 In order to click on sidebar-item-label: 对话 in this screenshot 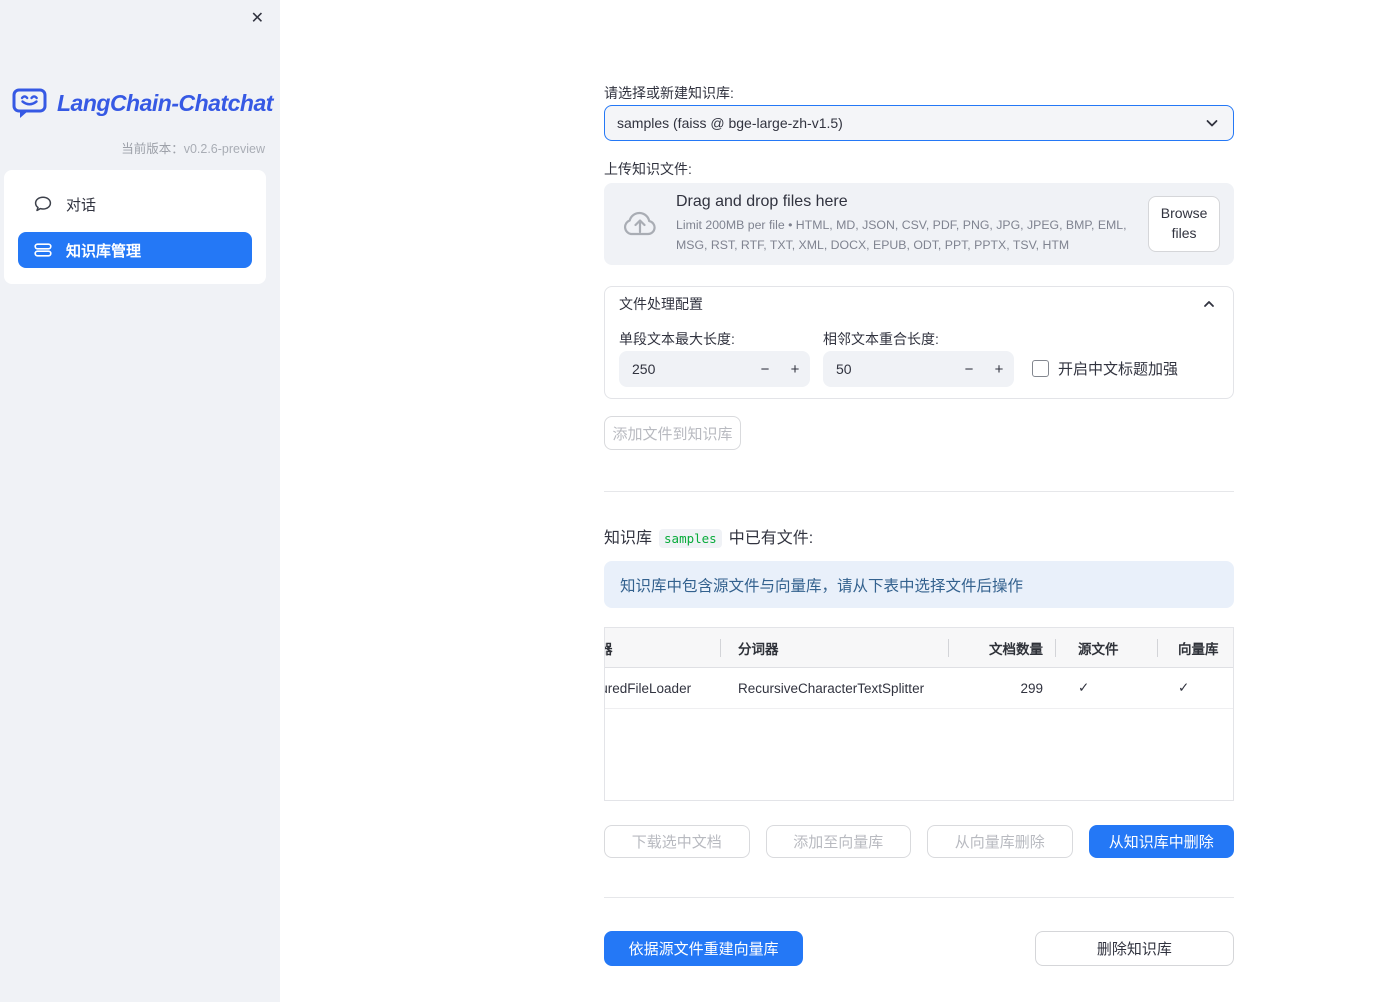, I will do `click(81, 205)`.